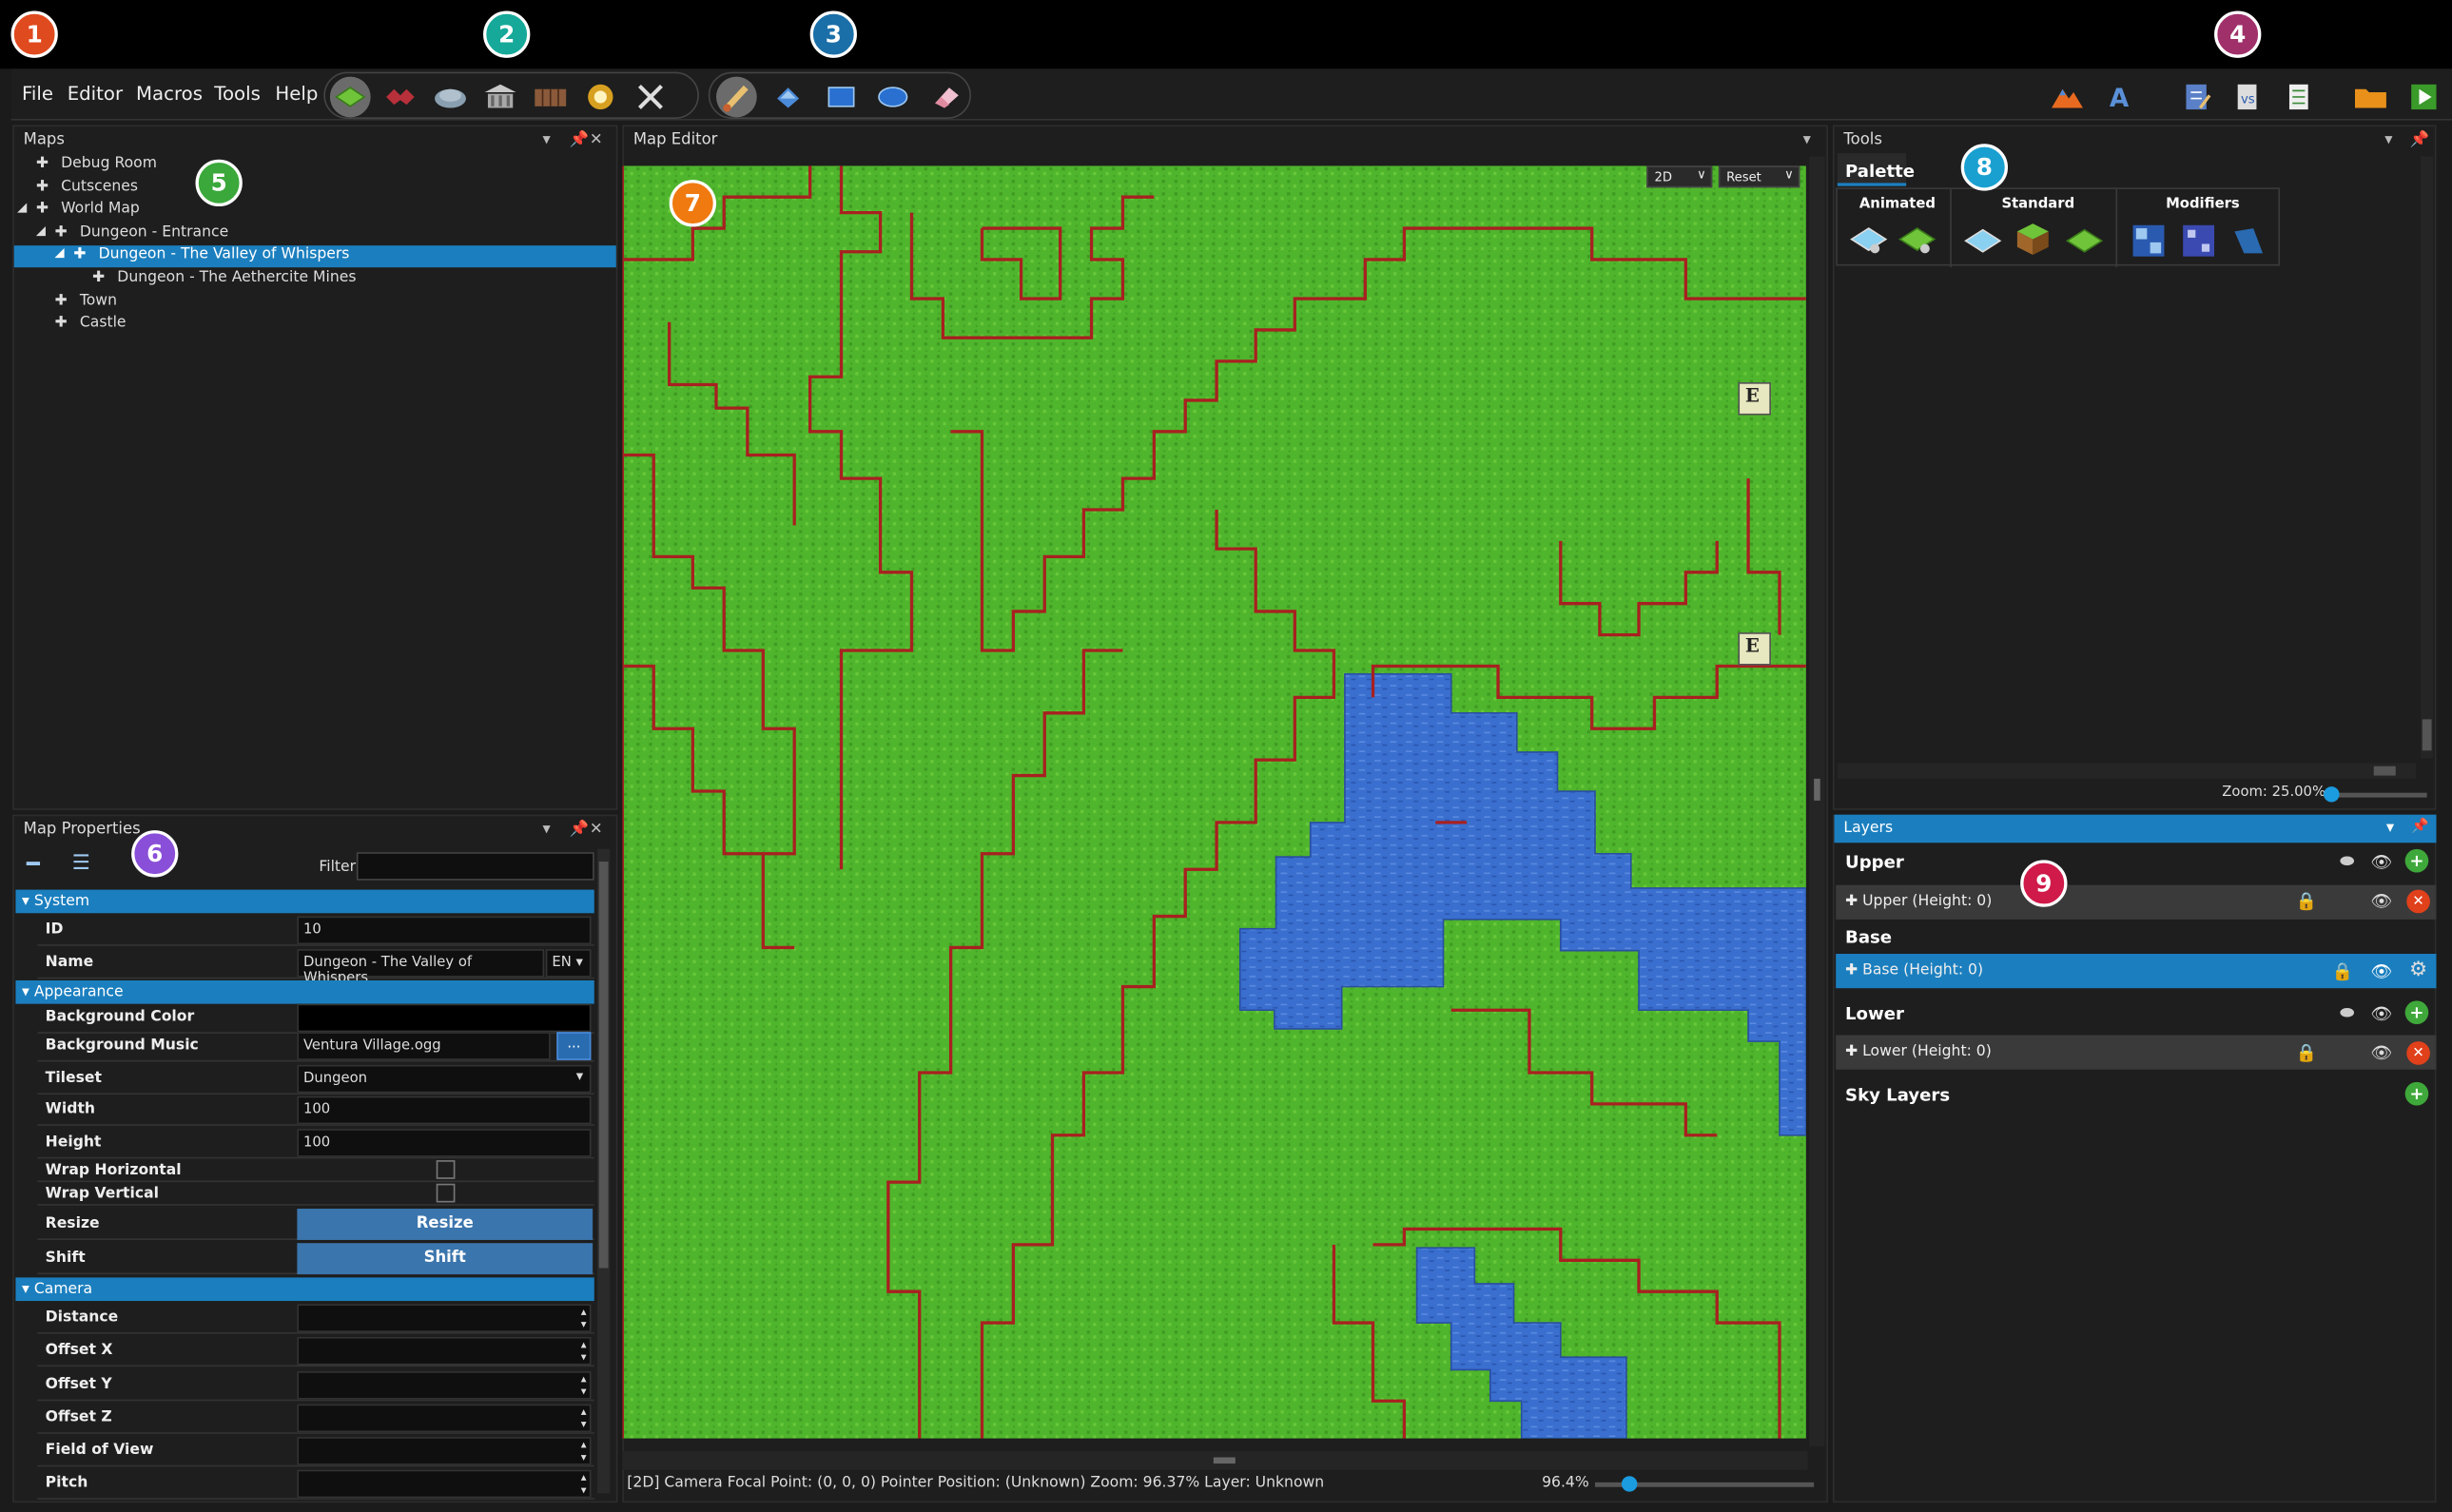 Image resolution: width=2452 pixels, height=1512 pixels. I want to click on menu-tools: Tools, so click(238, 94).